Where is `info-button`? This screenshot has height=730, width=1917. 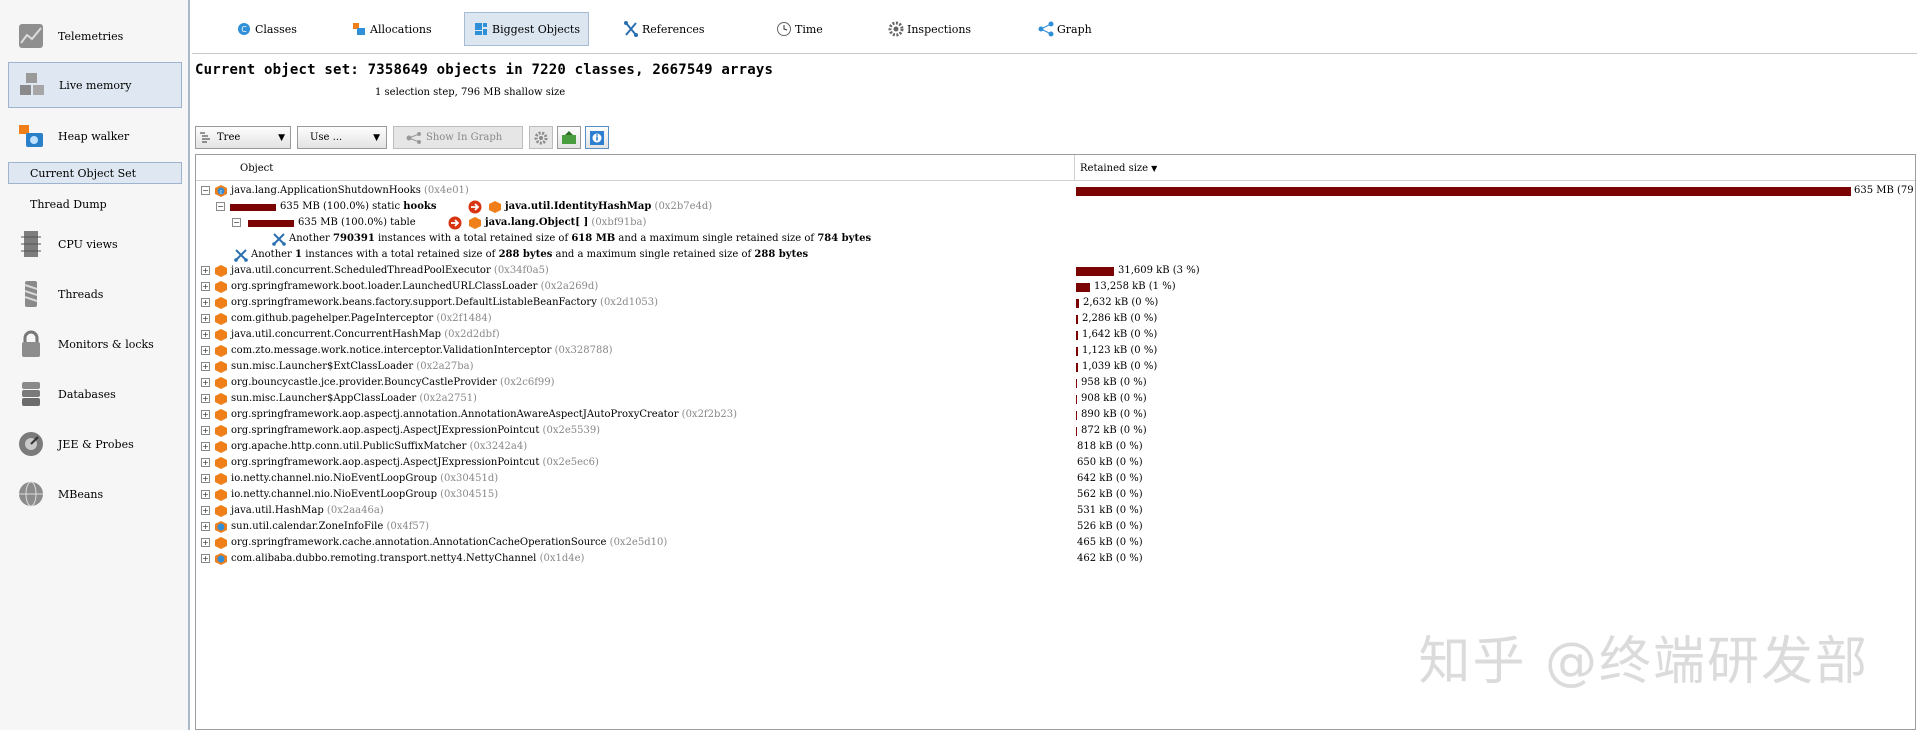
info-button is located at coordinates (597, 137).